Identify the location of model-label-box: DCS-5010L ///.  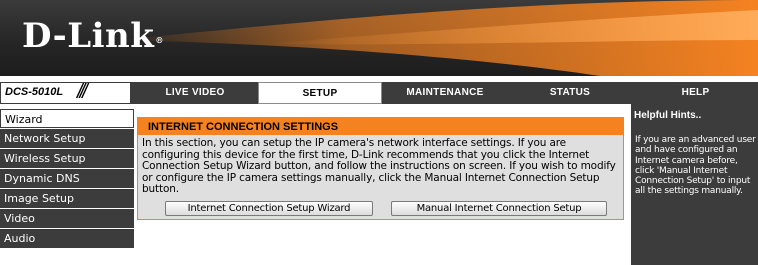
(65, 92).